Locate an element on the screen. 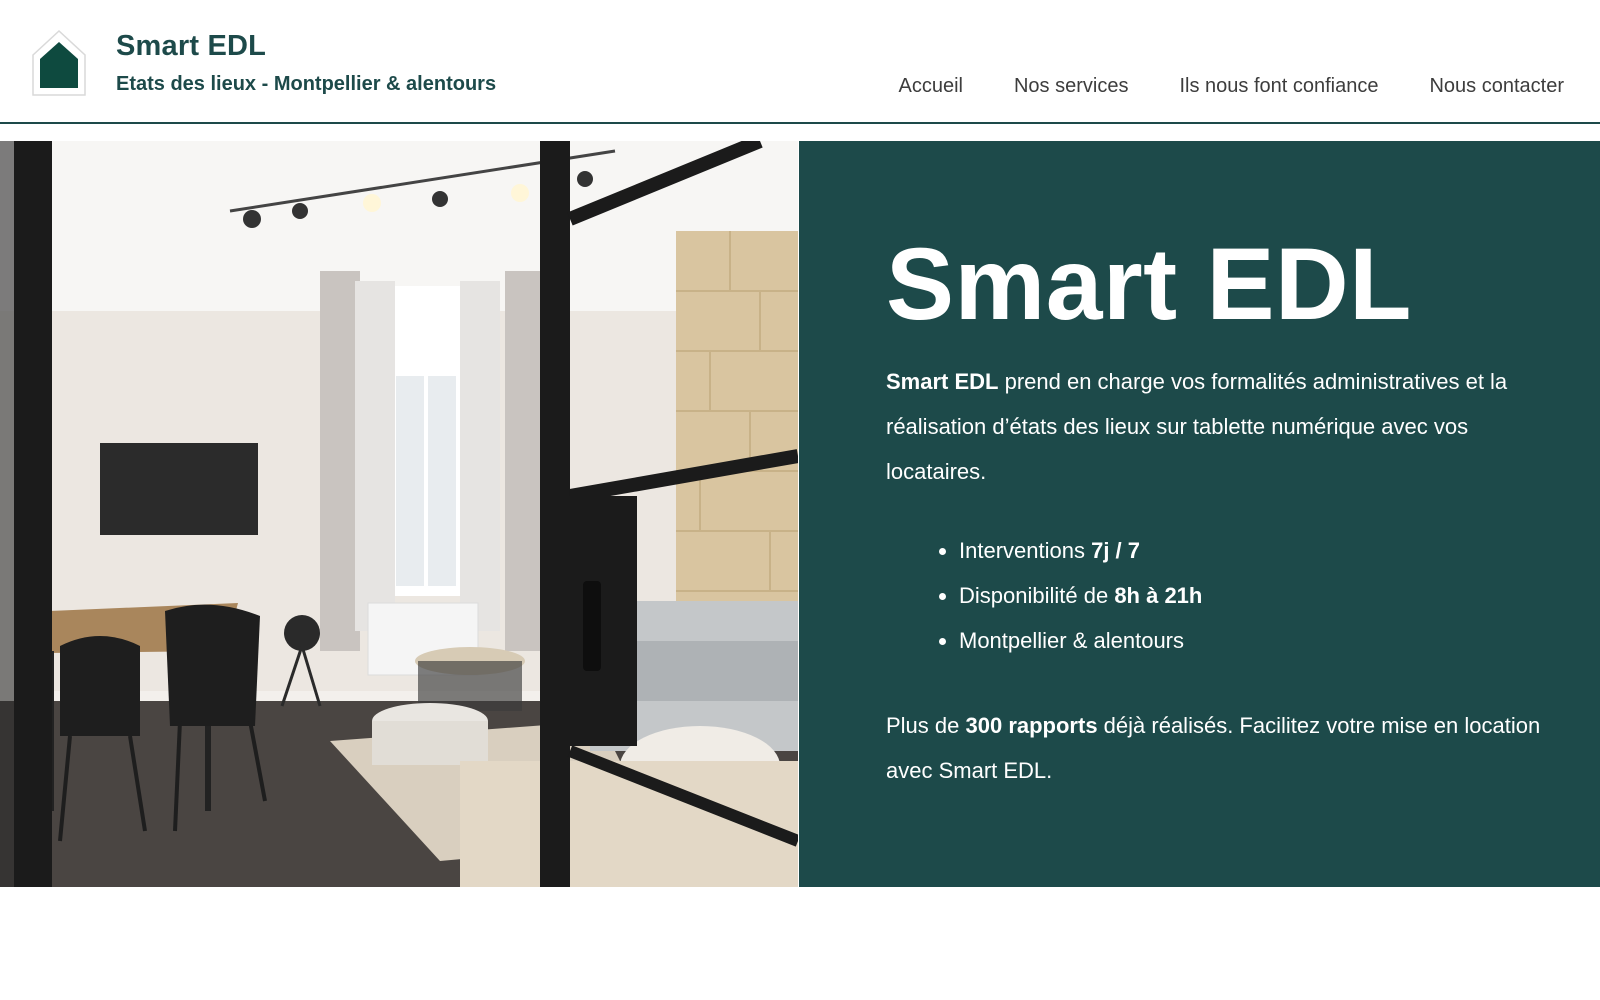 This screenshot has height=1000, width=1600. intro-brand: Smart EDL is located at coordinates (942, 381).